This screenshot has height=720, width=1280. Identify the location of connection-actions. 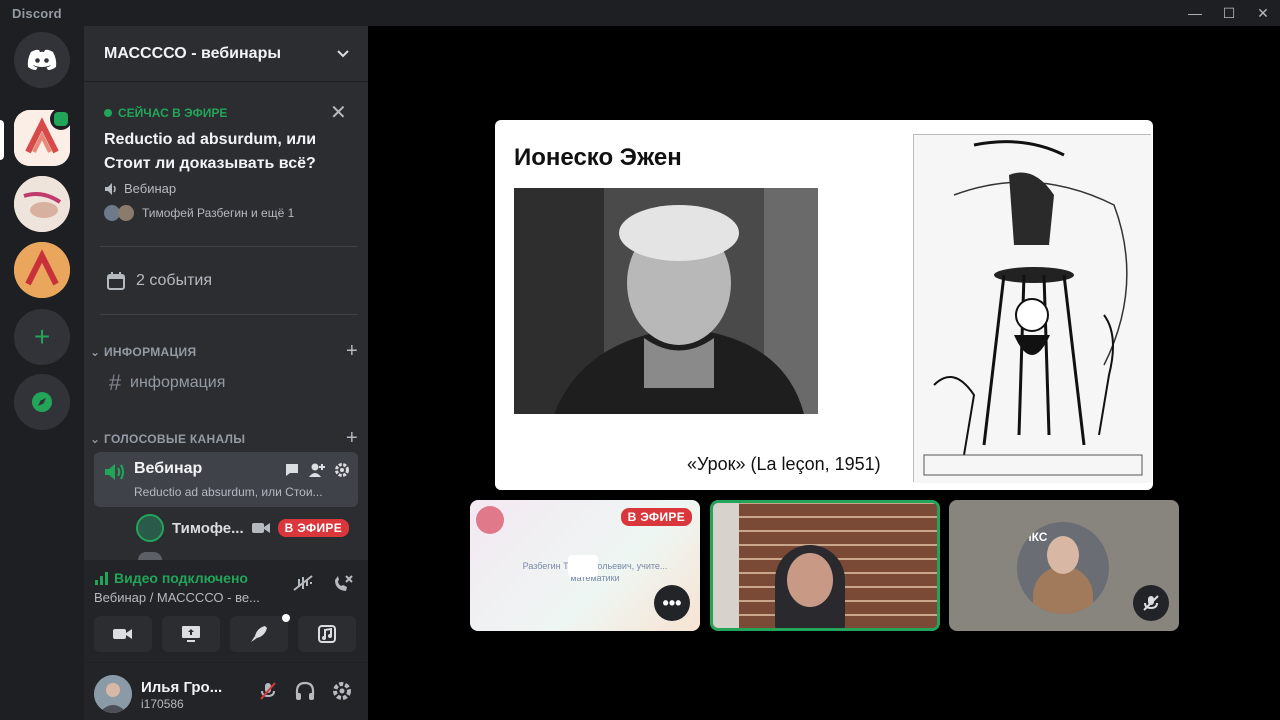
(323, 584).